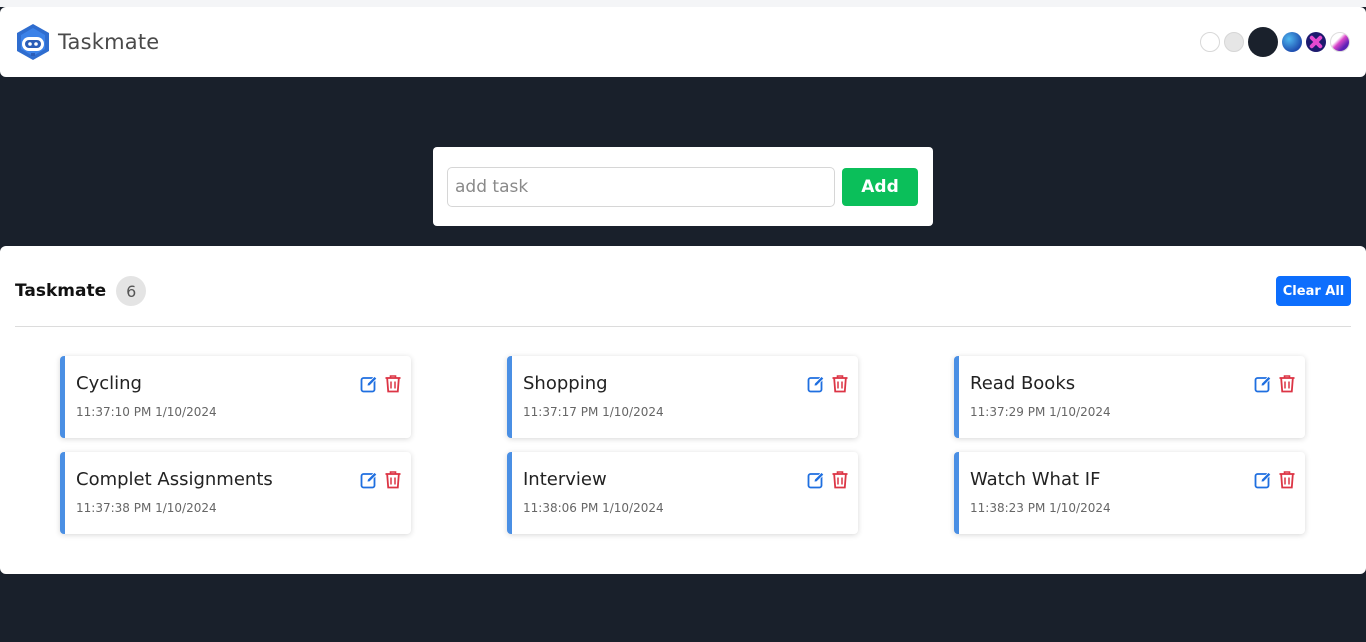  I want to click on task-title: Interview, so click(565, 479).